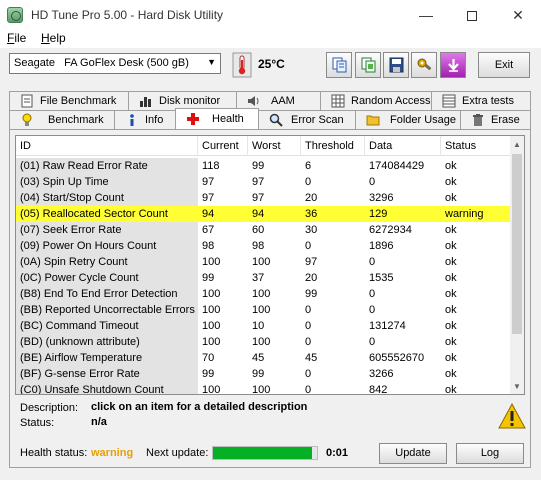 This screenshot has height=480, width=541. Describe the element at coordinates (253, 101) in the screenshot. I see `speaker-icon` at that location.